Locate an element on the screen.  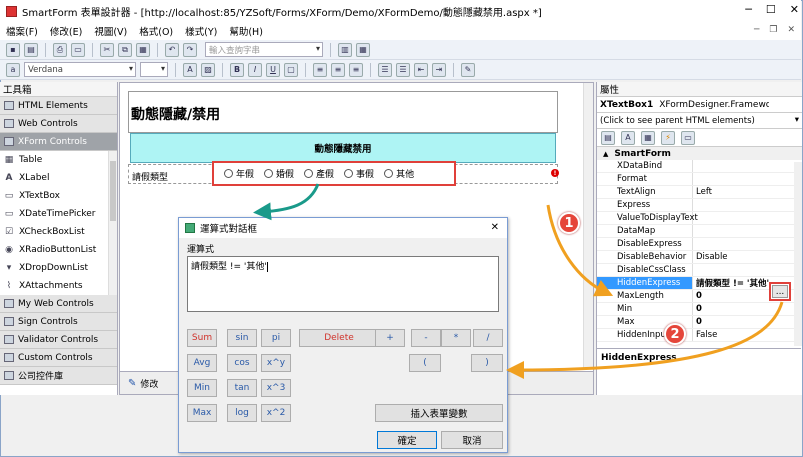
callout-1: 1 is located at coordinates (569, 223).